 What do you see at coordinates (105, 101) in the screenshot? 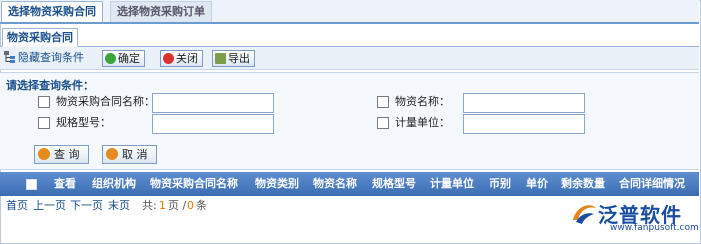
I see `contract-name-label: 物资采购合同名称：` at bounding box center [105, 101].